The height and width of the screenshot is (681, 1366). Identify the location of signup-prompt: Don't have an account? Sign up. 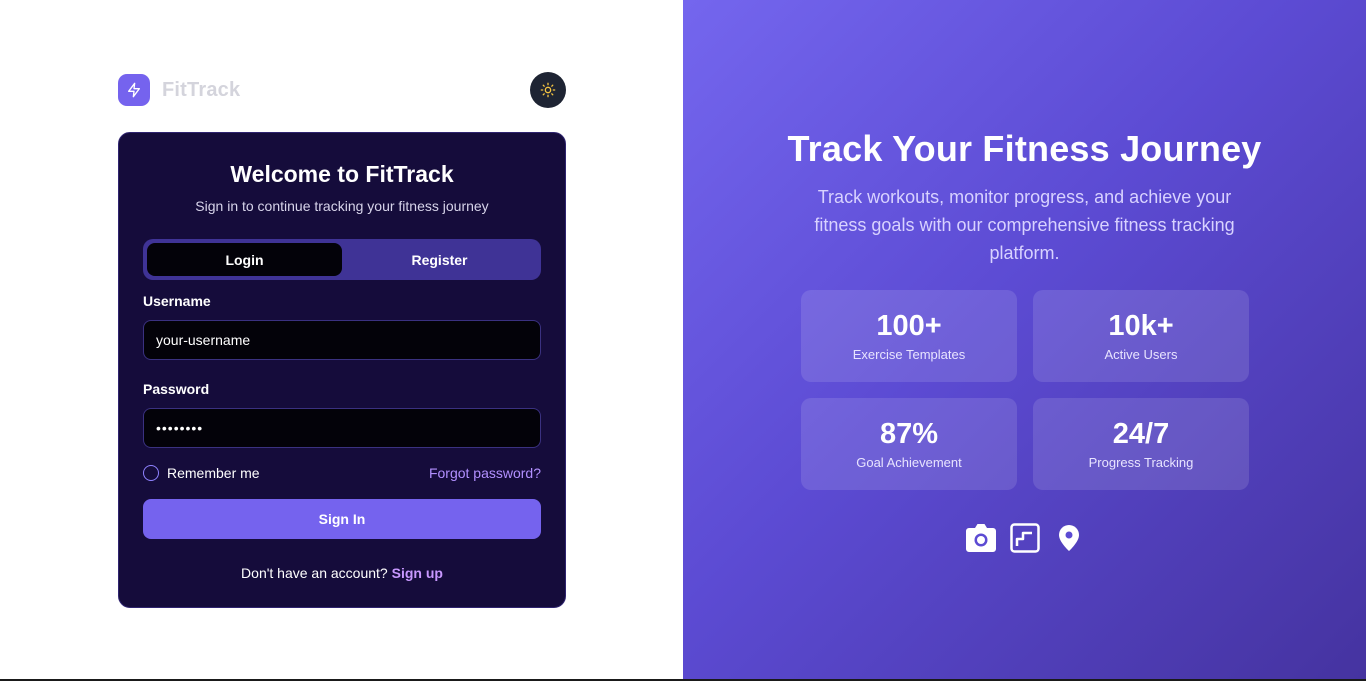
(342, 573).